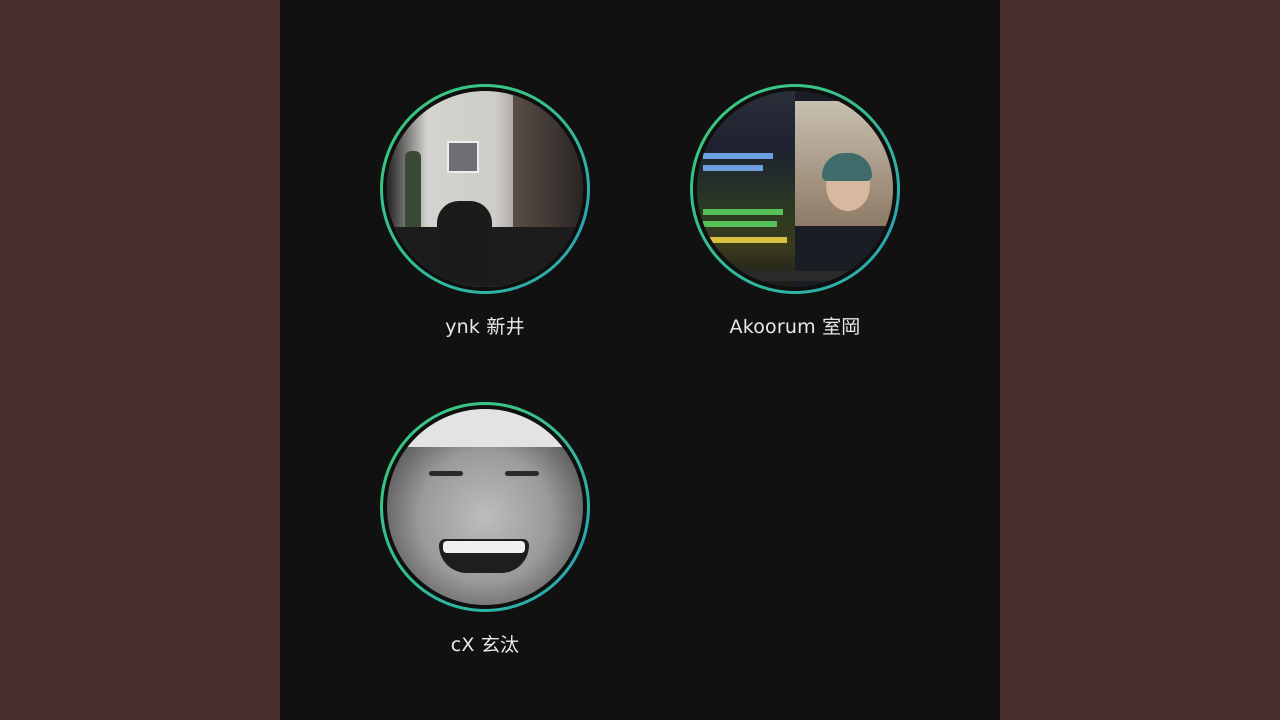 Image resolution: width=1280 pixels, height=720 pixels. Describe the element at coordinates (795, 327) in the screenshot. I see `participant-name: Akoorum 室岡` at that location.